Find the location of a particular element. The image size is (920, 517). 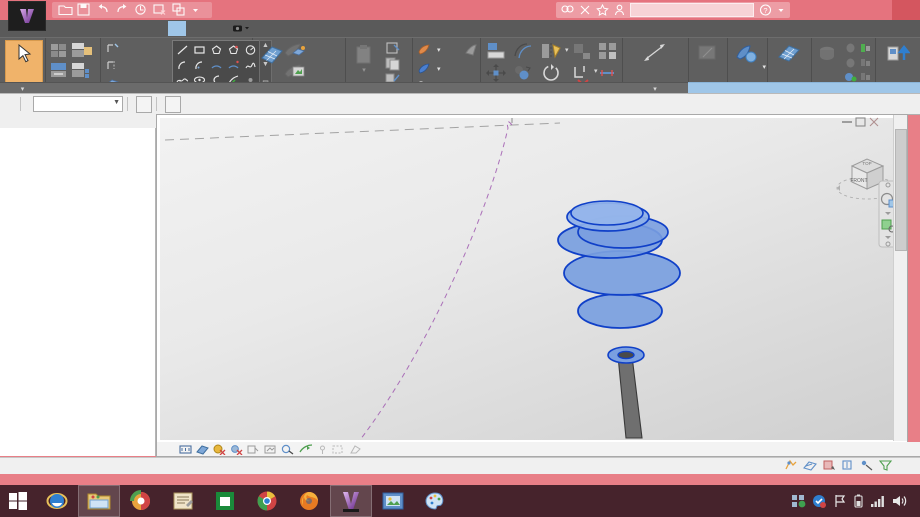

cut-to-clipboard-icon is located at coordinates (393, 48).